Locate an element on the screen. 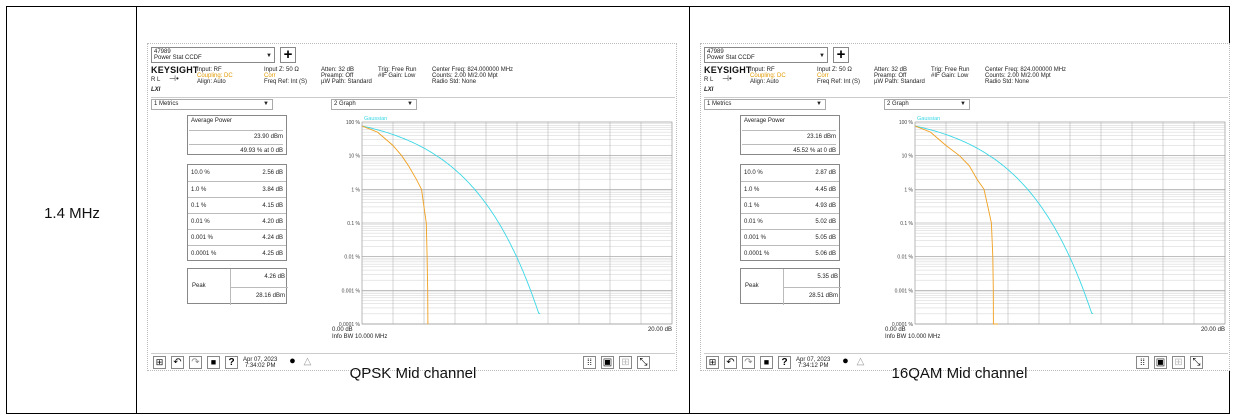 The height and width of the screenshot is (420, 1236). graph-window-label: 2 Graph is located at coordinates (898, 104).